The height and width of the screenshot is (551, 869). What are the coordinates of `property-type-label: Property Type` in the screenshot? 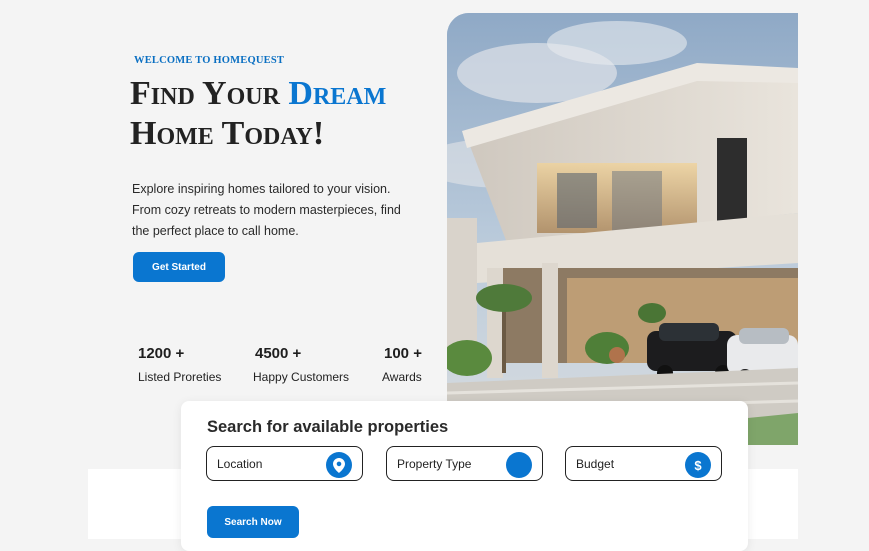 It's located at (434, 464).